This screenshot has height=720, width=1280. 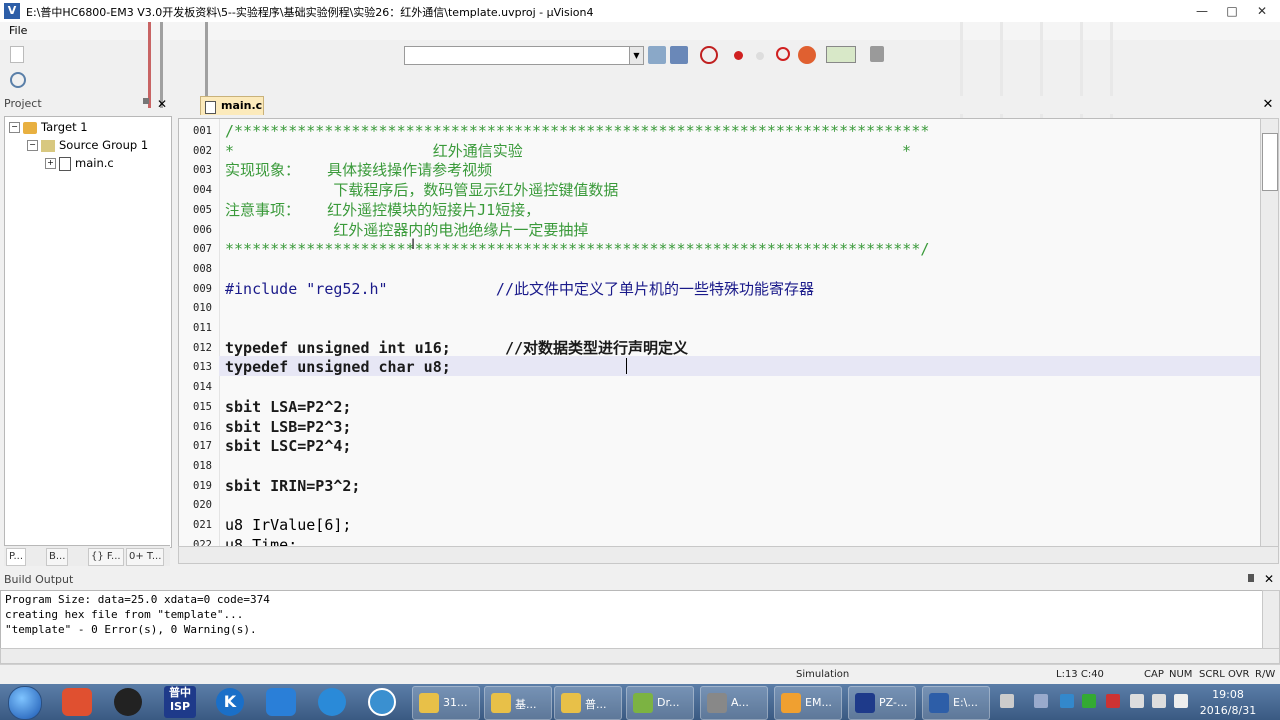 I want to click on wifi-icon, so click(x=1041, y=701).